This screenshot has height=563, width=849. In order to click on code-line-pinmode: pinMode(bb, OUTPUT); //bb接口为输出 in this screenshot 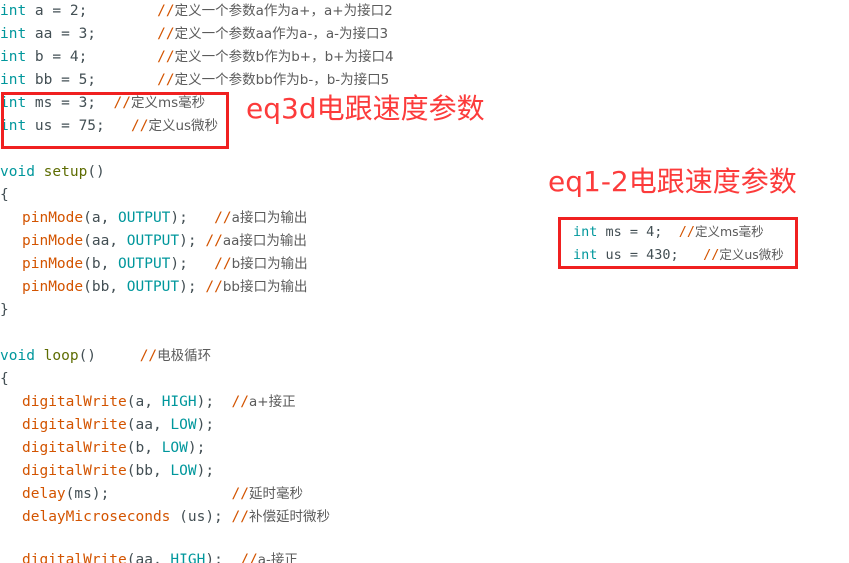, I will do `click(240, 287)`.